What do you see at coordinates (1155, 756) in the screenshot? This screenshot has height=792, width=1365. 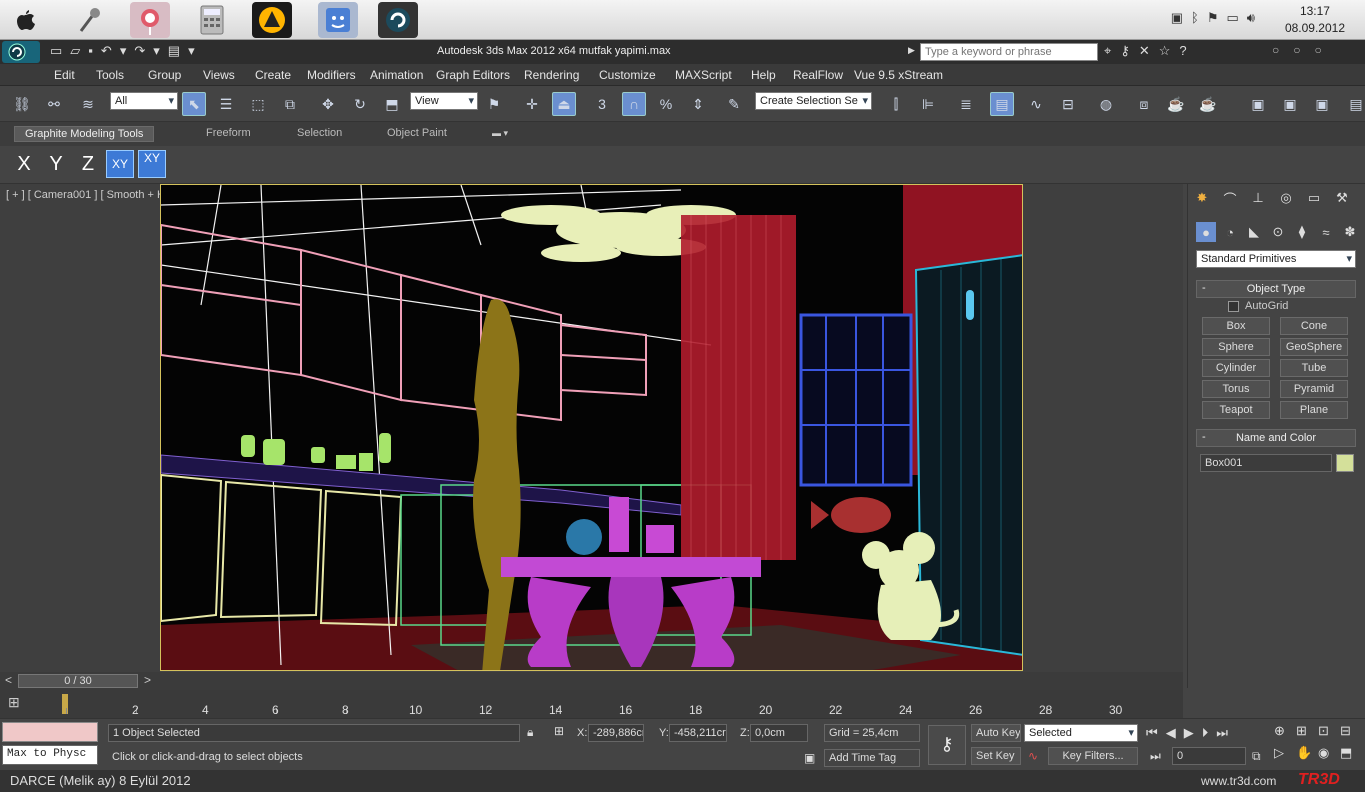 I see `key-mode-toggle-icon: ⏭` at bounding box center [1155, 756].